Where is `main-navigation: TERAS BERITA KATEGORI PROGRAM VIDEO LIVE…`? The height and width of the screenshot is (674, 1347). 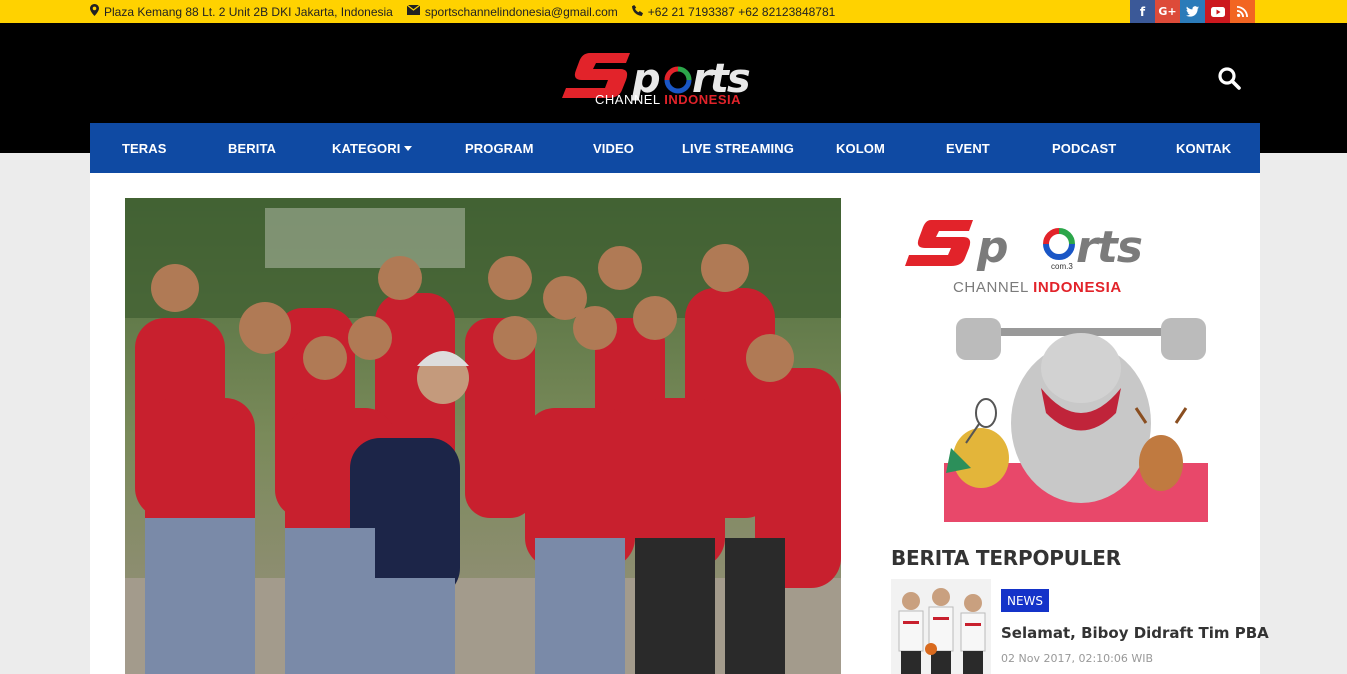
main-navigation: TERAS BERITA KATEGORI PROGRAM VIDEO LIVE… is located at coordinates (675, 148).